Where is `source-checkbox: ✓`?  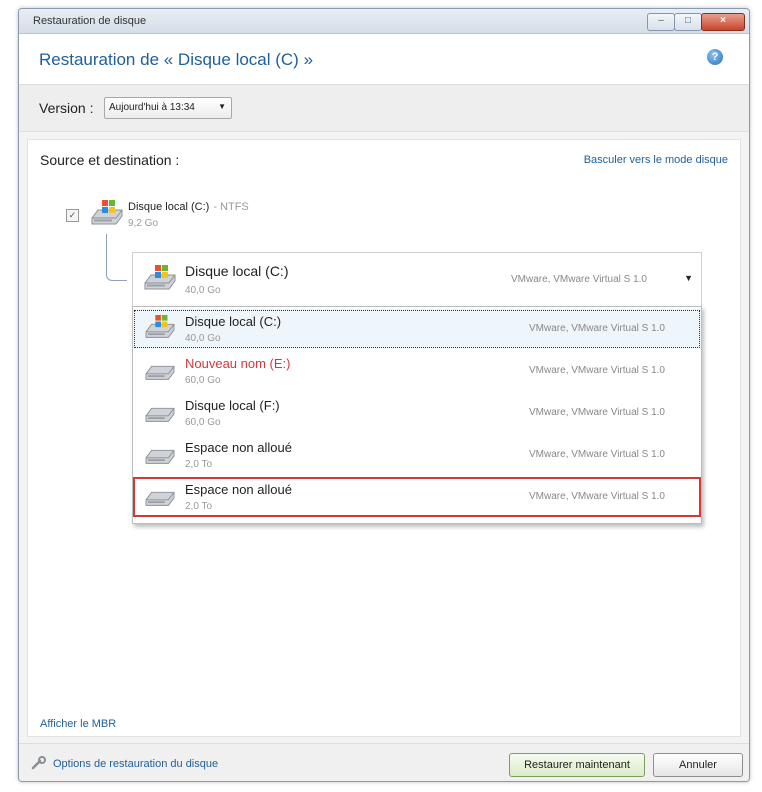 source-checkbox: ✓ is located at coordinates (72, 215).